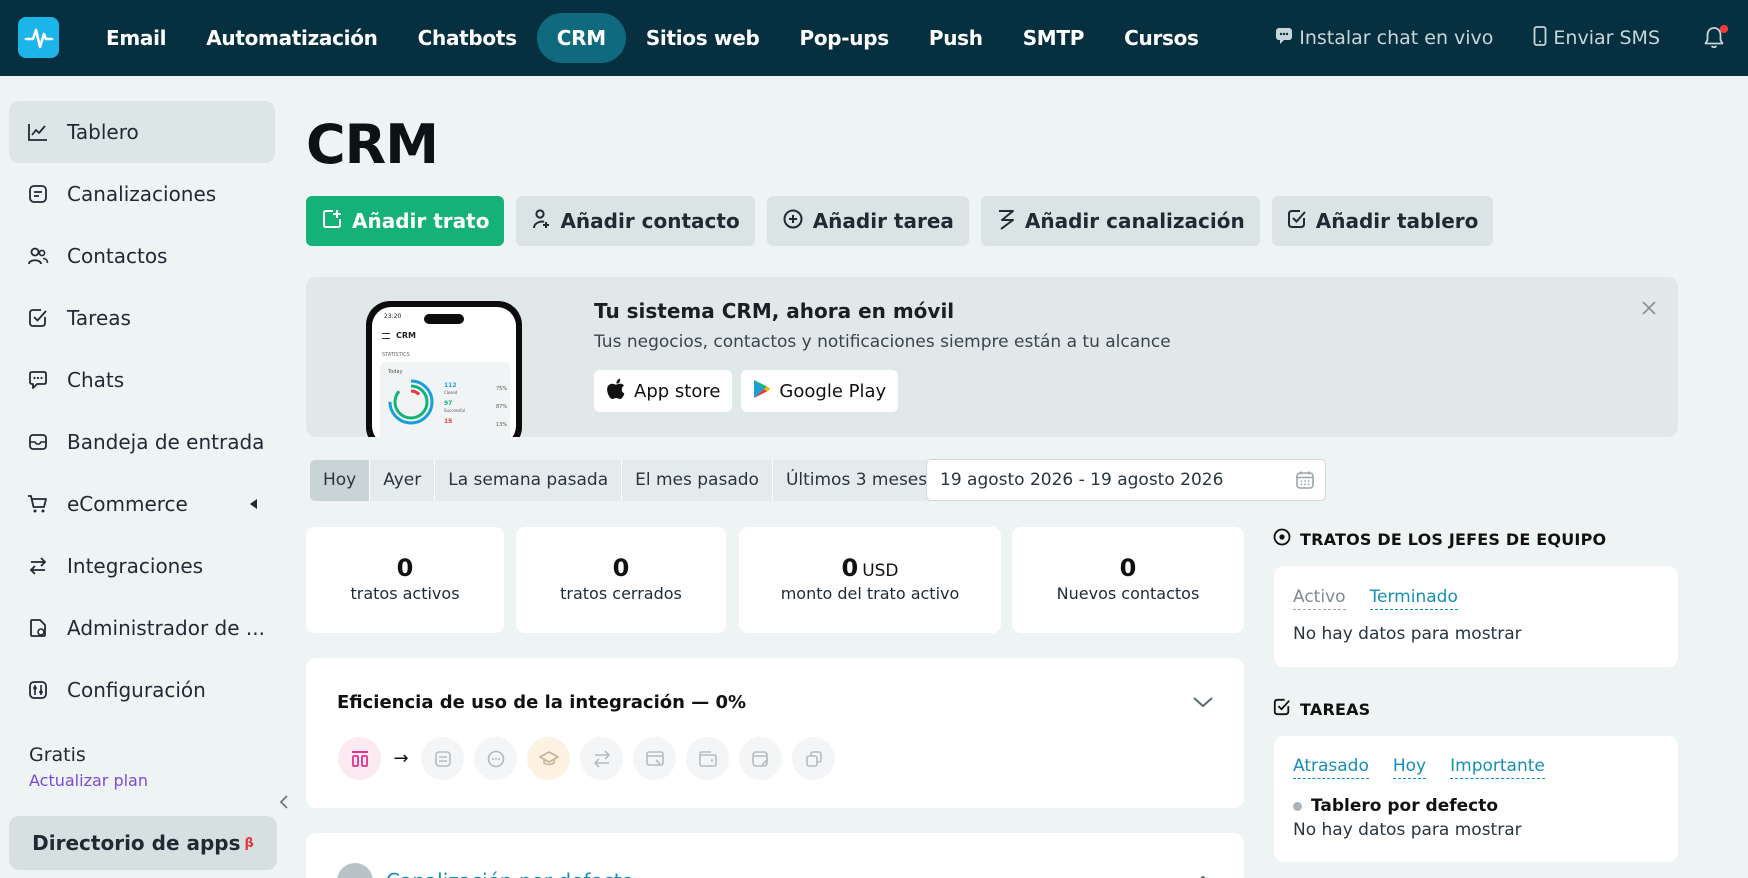 The image size is (1748, 878). What do you see at coordinates (707, 758) in the screenshot?
I see `wallet-step-icon` at bounding box center [707, 758].